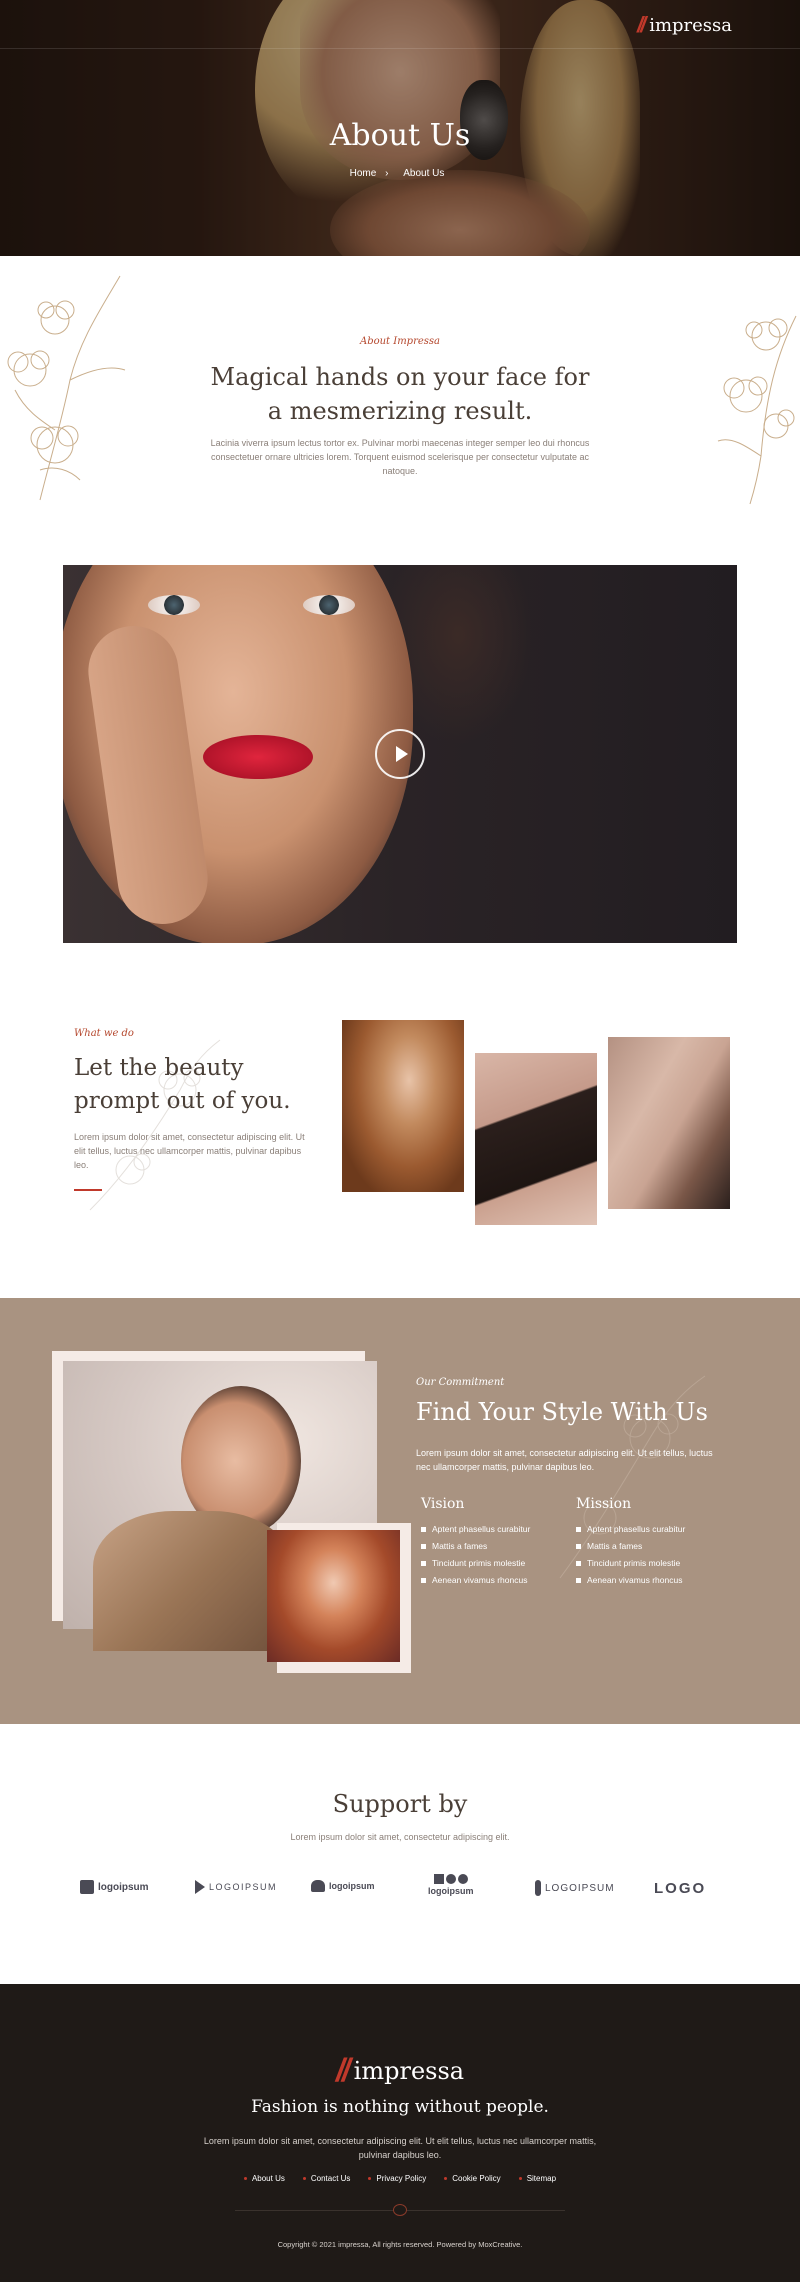 Image resolution: width=800 pixels, height=2282 pixels. I want to click on footer-link-sitemap: Sitemap, so click(537, 2178).